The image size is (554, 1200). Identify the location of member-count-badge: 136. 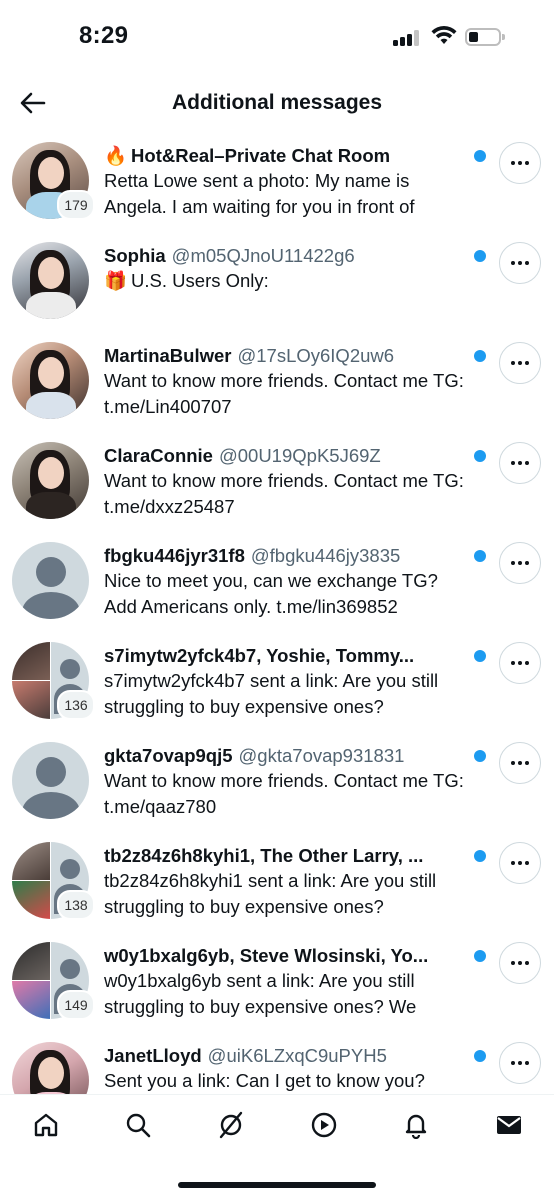
(76, 705).